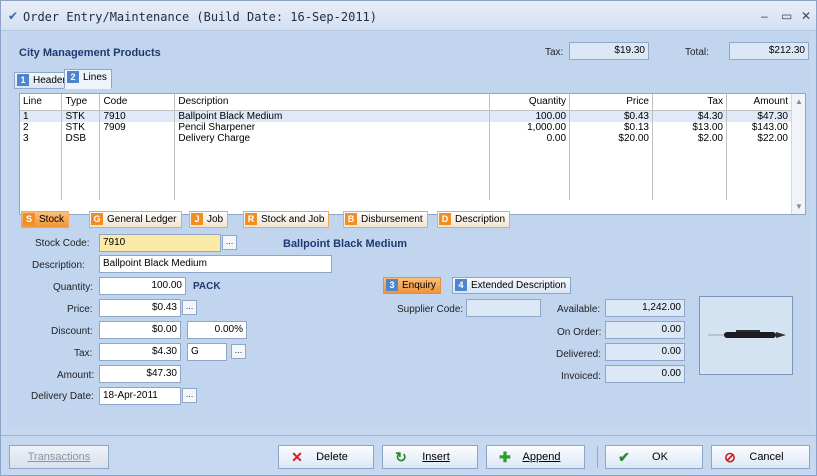 The height and width of the screenshot is (476, 817). Describe the element at coordinates (160, 243) in the screenshot. I see `stock-code-input: 7910` at that location.